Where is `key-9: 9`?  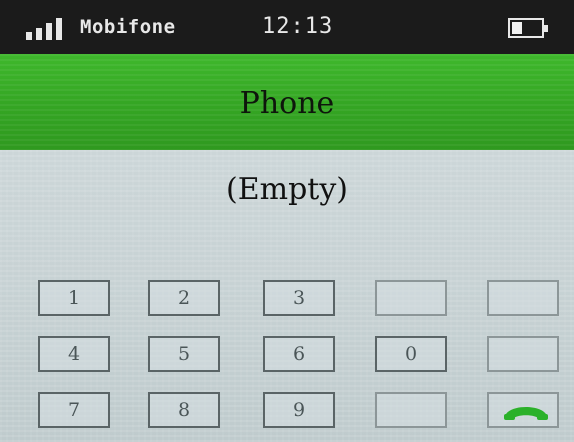 key-9: 9 is located at coordinates (299, 410).